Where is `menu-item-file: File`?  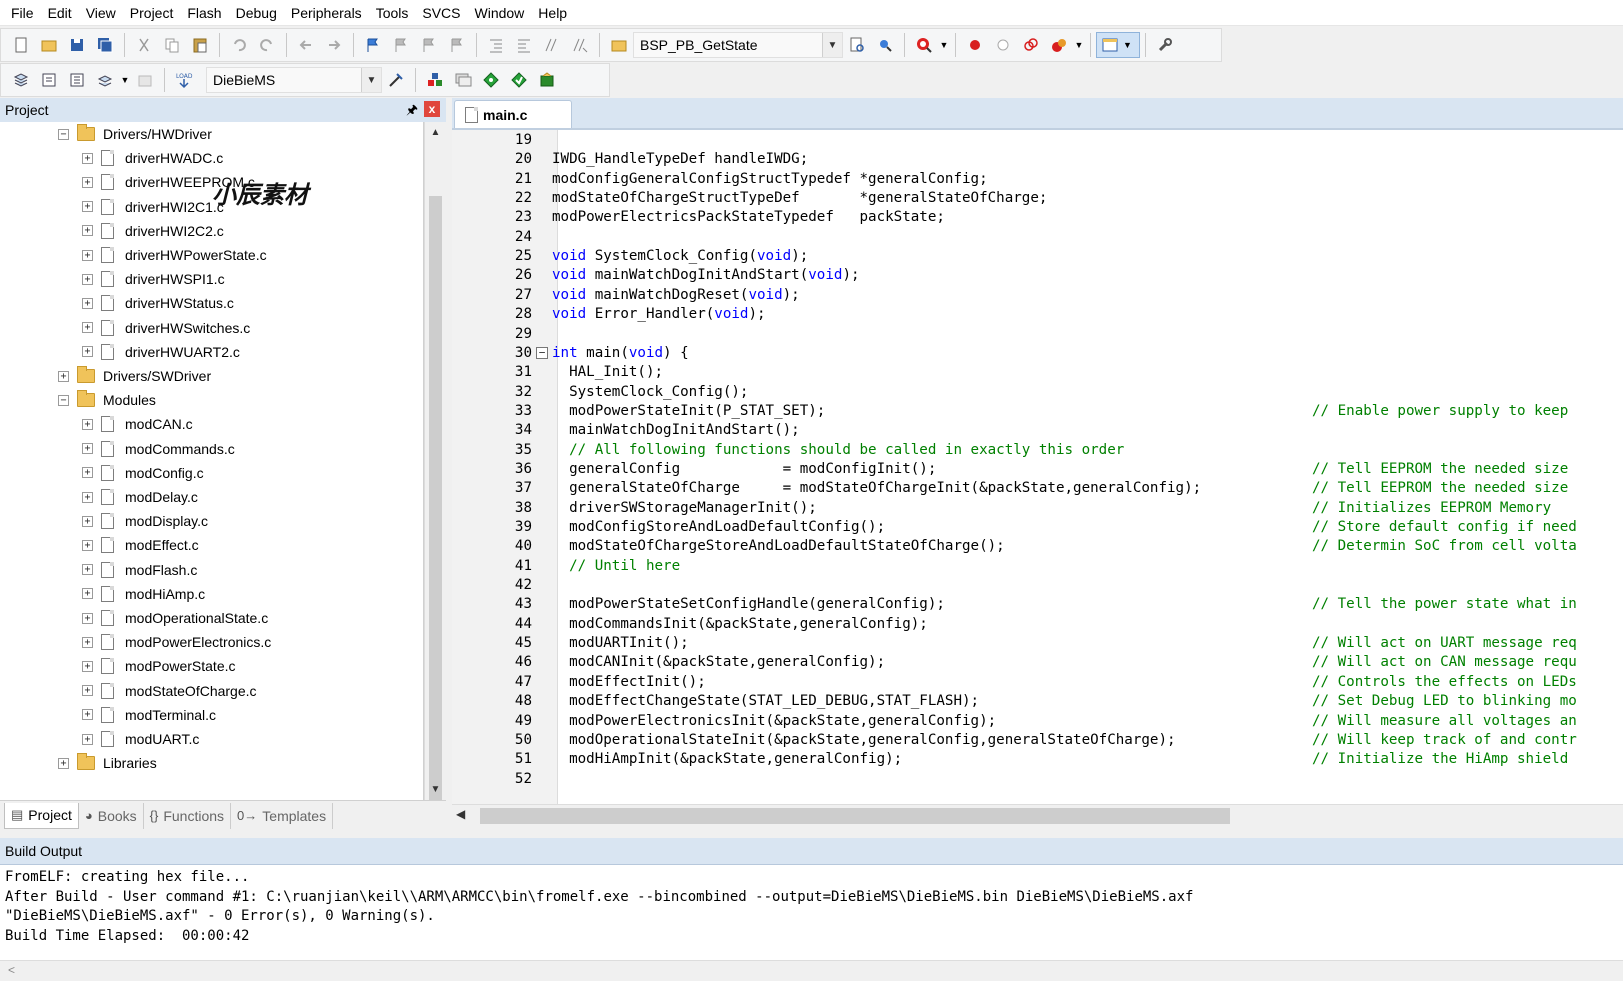
menu-item-file: File is located at coordinates (22, 13).